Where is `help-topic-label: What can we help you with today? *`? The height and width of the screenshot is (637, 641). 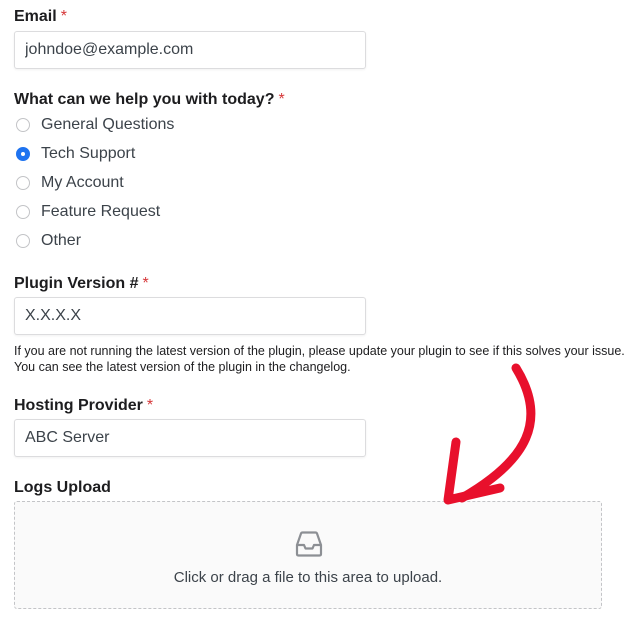
help-topic-label: What can we help you with today? * is located at coordinates (149, 100).